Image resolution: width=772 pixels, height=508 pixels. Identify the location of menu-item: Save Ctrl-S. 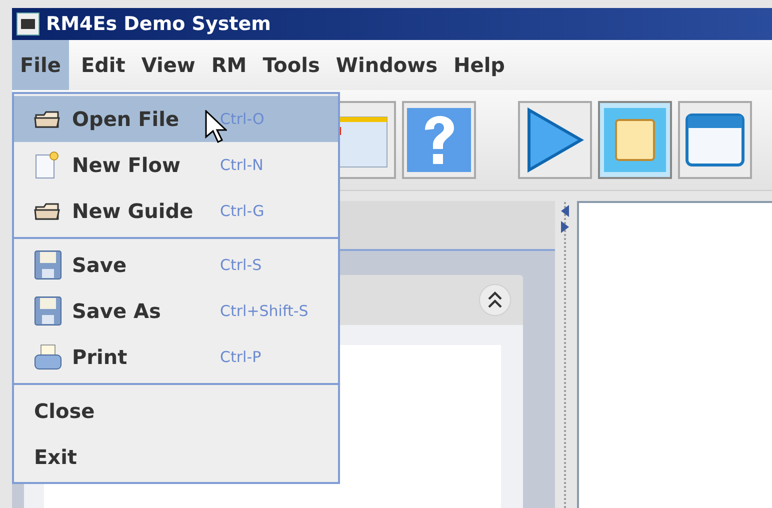
(176, 265).